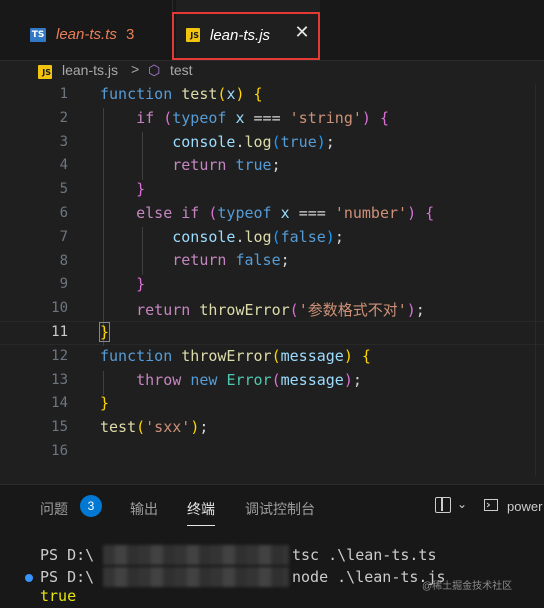 The image size is (544, 608). What do you see at coordinates (154, 70) in the screenshot?
I see `symbol-method-icon: ⬡` at bounding box center [154, 70].